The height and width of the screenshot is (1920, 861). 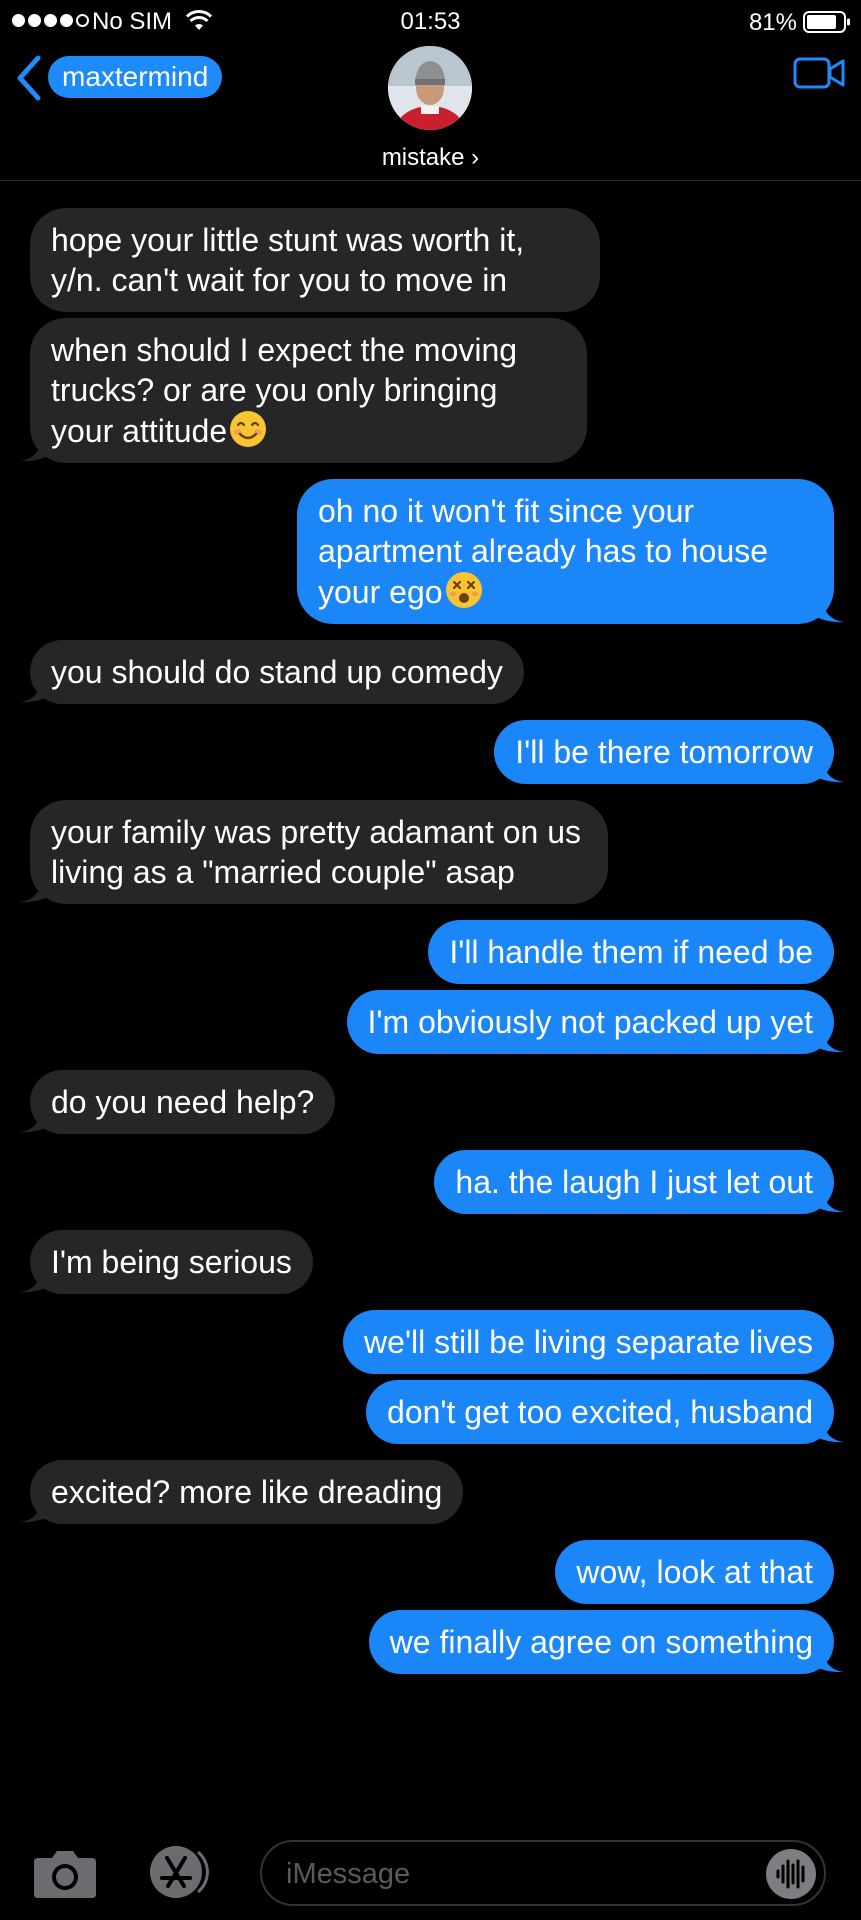 I want to click on outgoing-message: we finally agree on something, so click(x=430, y=1642).